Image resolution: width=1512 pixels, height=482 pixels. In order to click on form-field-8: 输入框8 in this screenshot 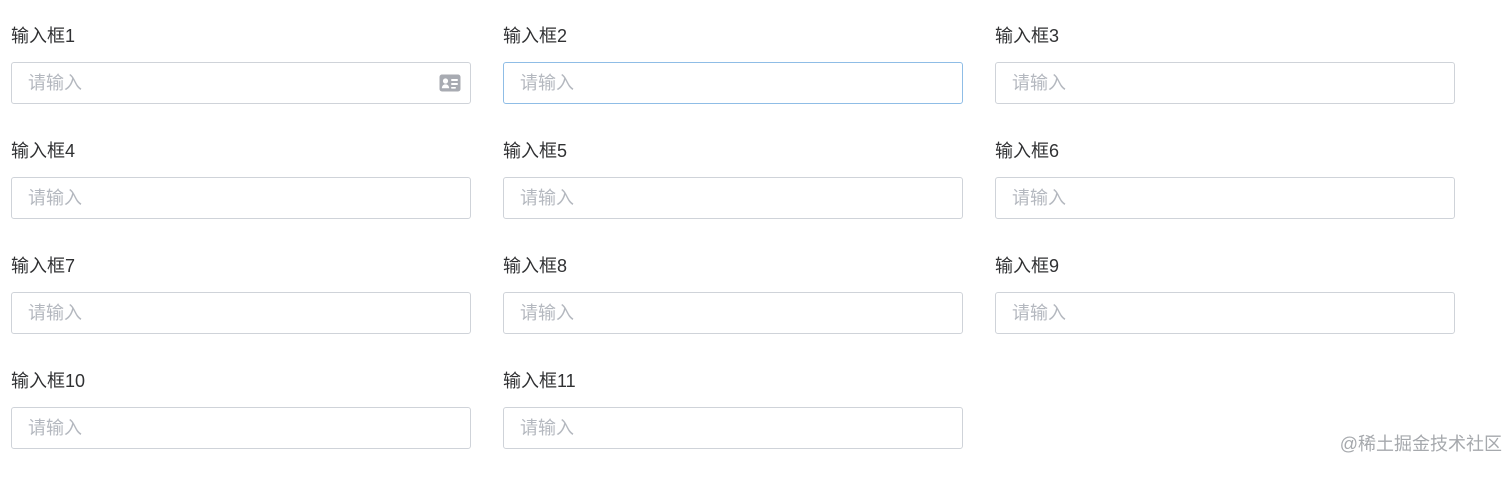, I will do `click(733, 309)`.